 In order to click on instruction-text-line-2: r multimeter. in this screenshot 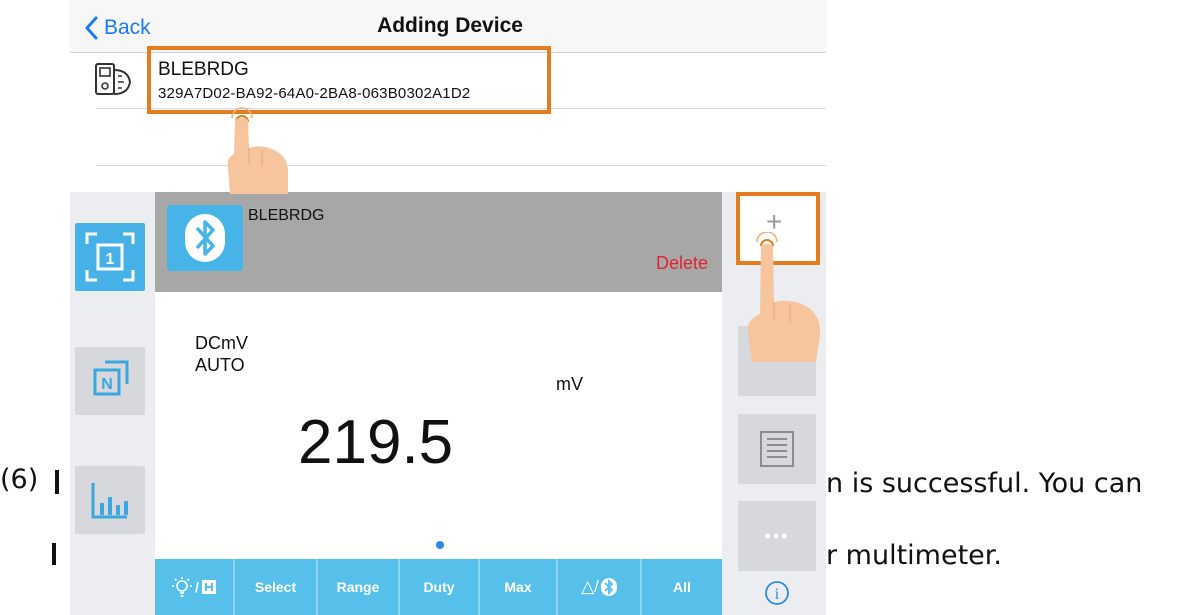, I will do `click(914, 555)`.